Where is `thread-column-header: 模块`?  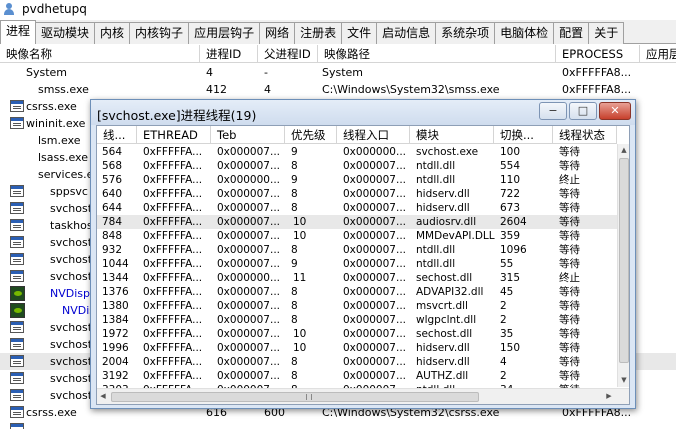 thread-column-header: 模块 is located at coordinates (452, 135).